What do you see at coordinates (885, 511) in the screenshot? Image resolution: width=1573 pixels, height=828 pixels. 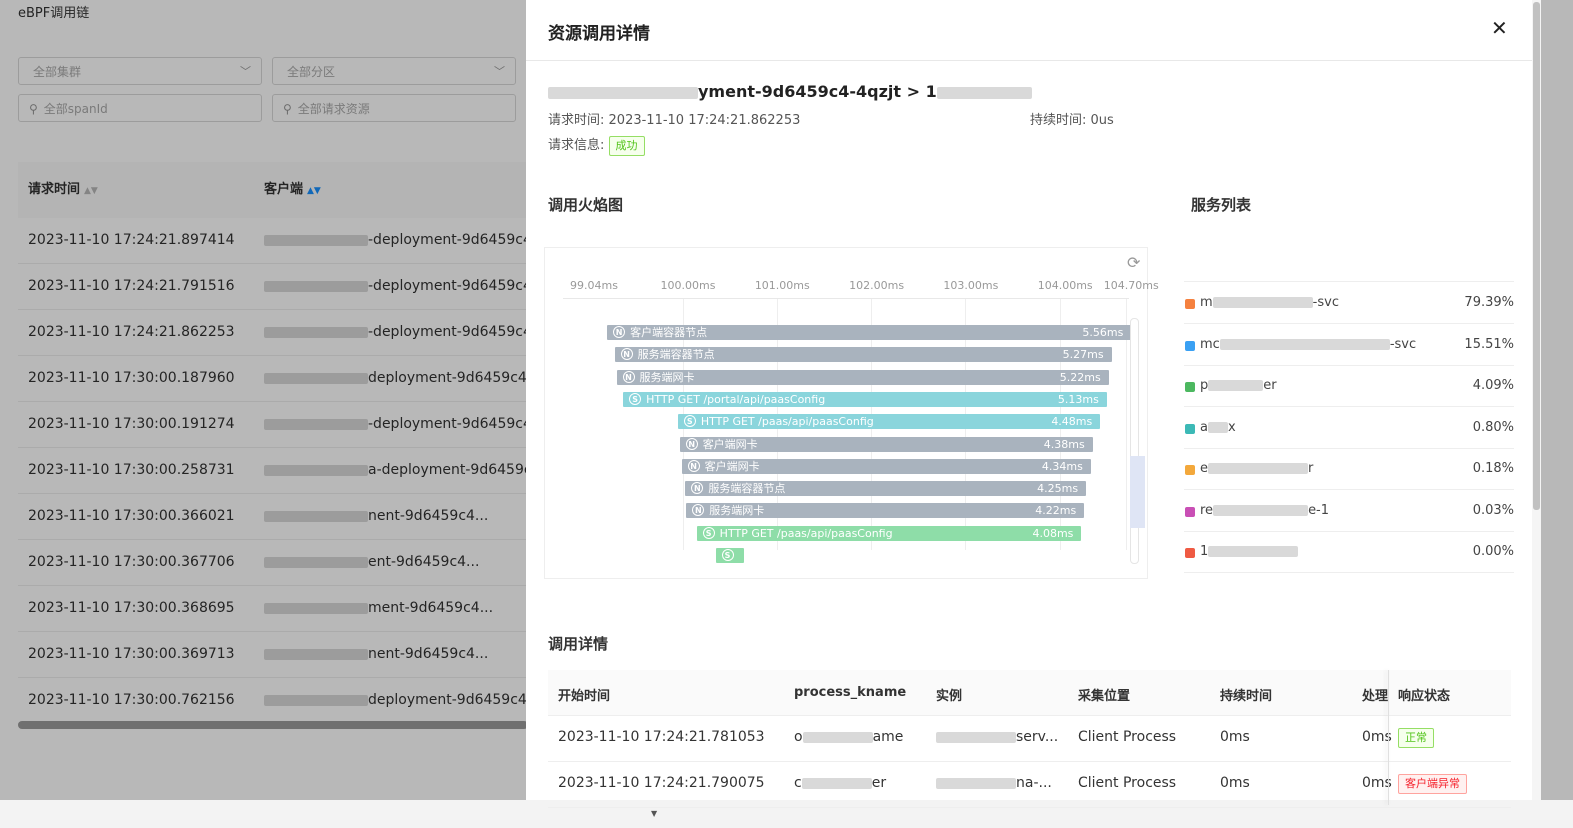 I see `flame-bar: N 服务端网卡 4.22ms` at bounding box center [885, 511].